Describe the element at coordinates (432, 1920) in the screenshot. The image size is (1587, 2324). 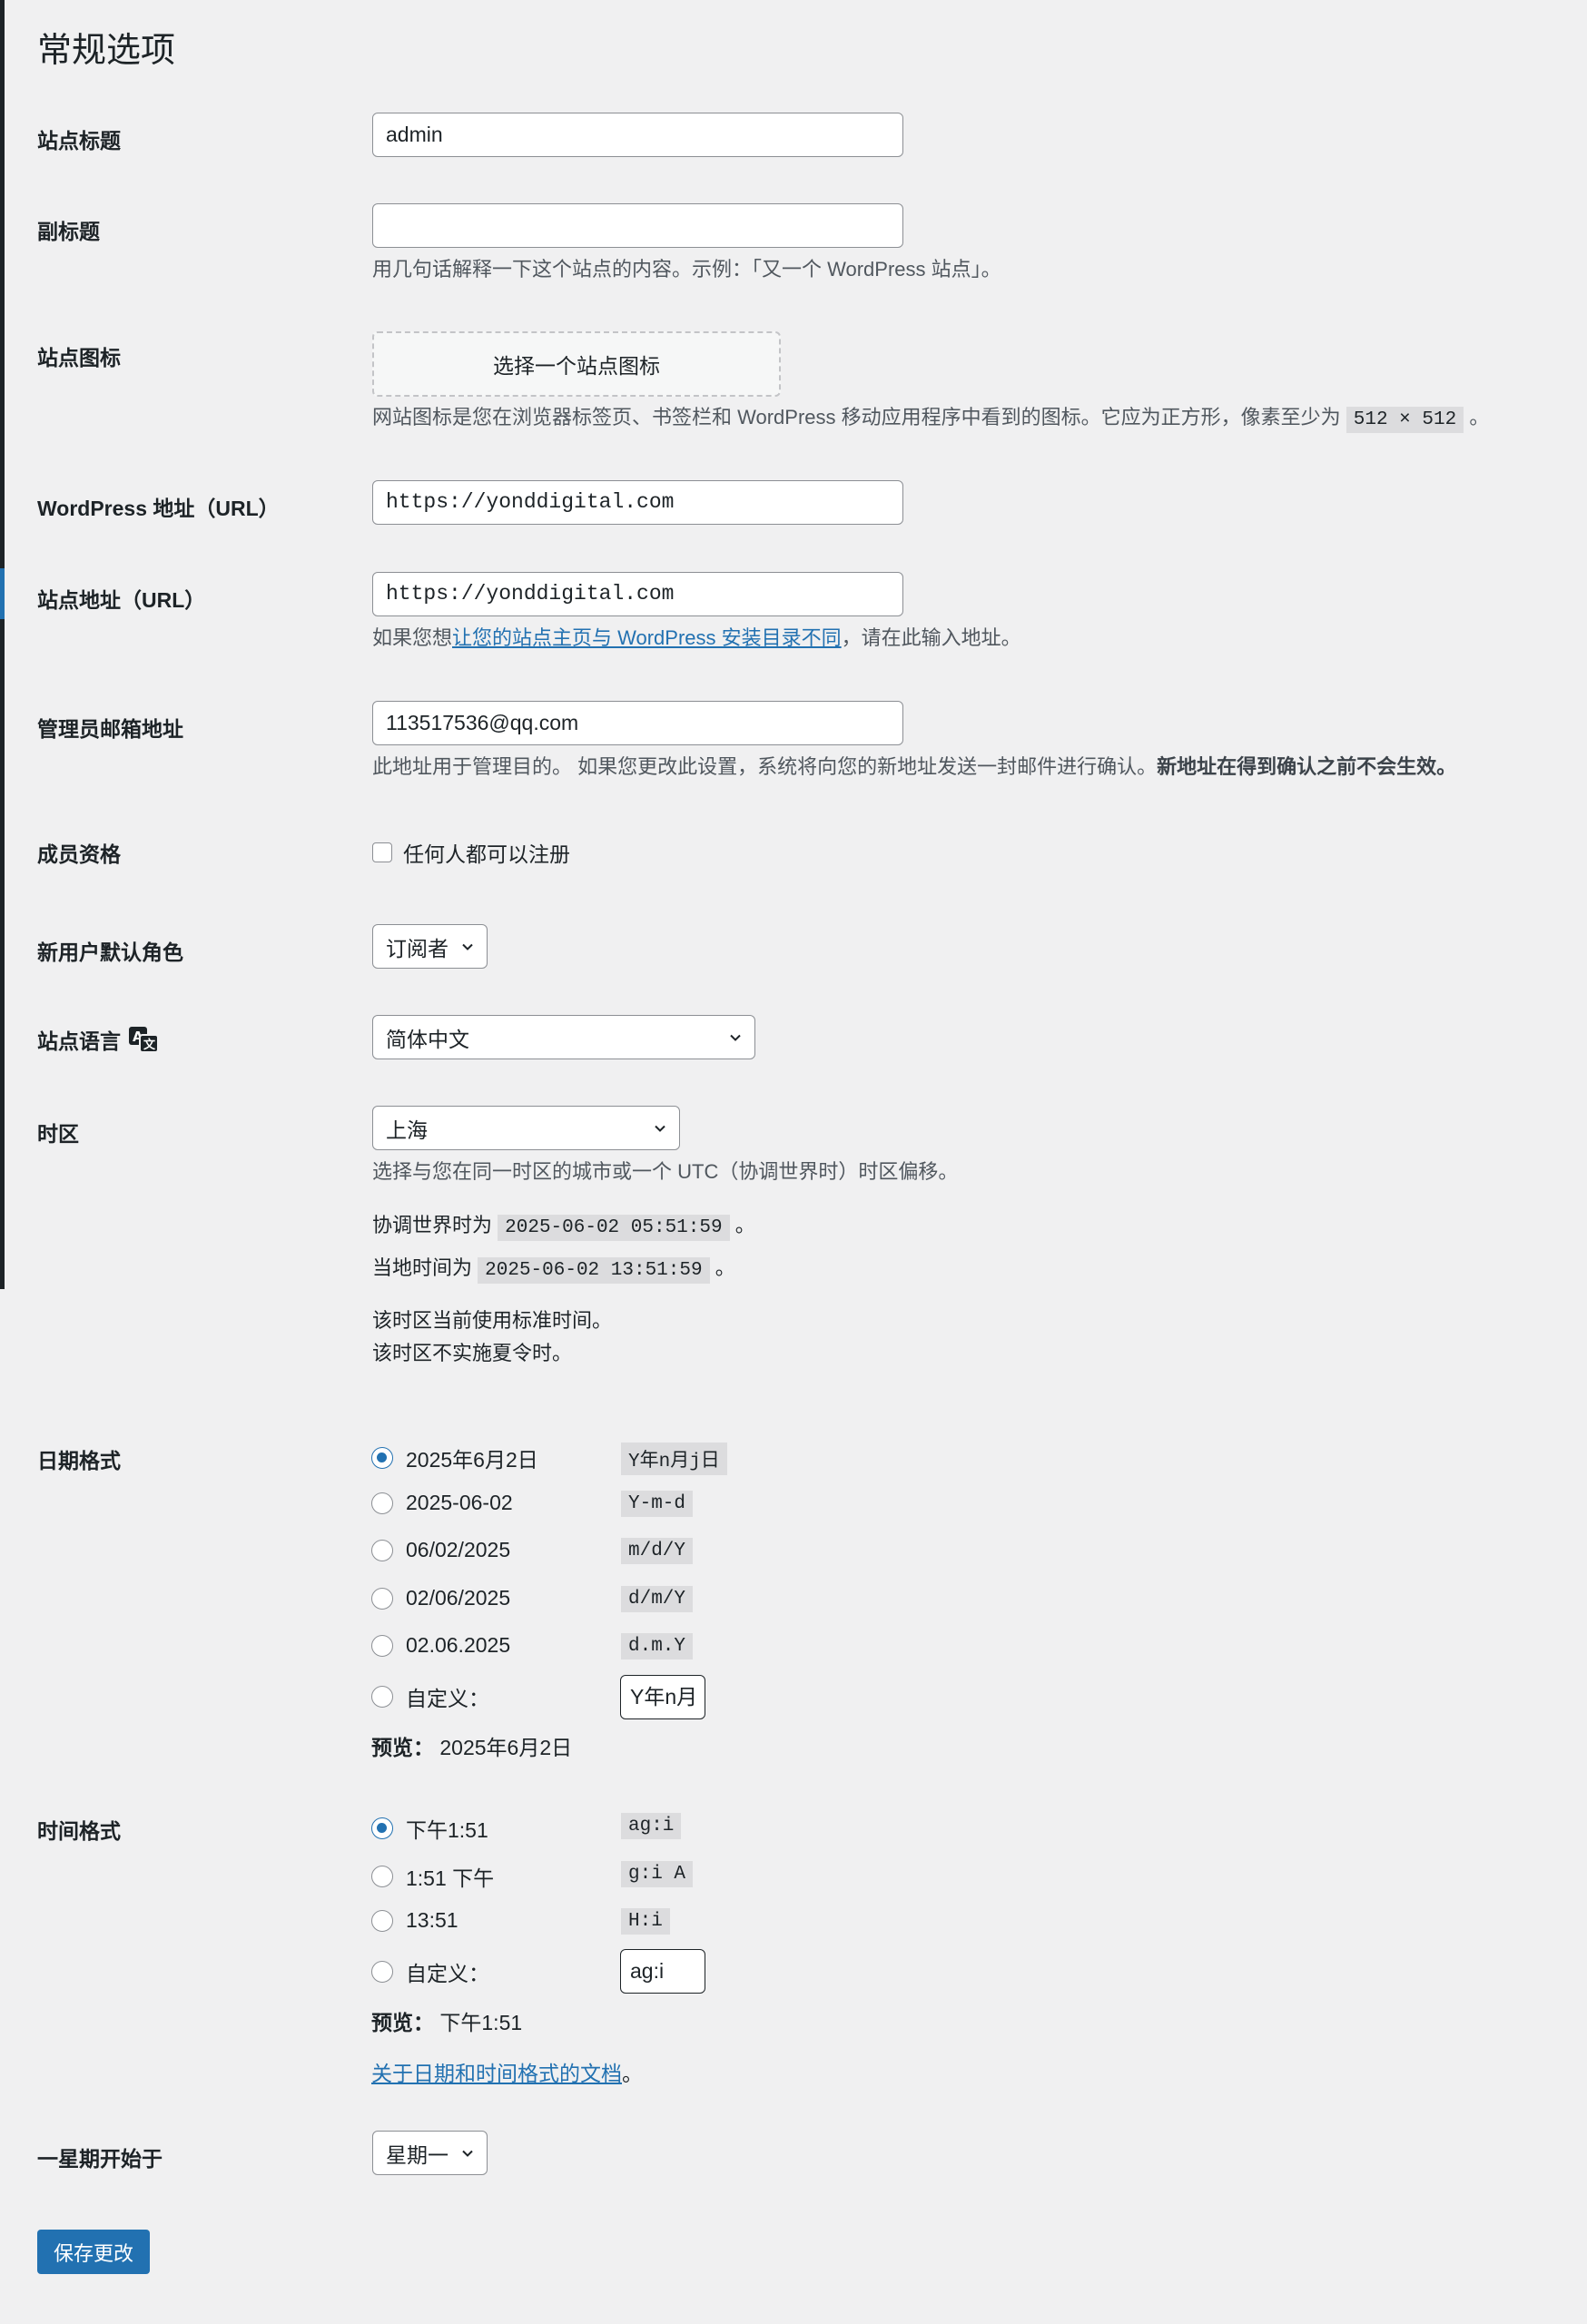
I see `time-format-option-label: 13:51` at that location.